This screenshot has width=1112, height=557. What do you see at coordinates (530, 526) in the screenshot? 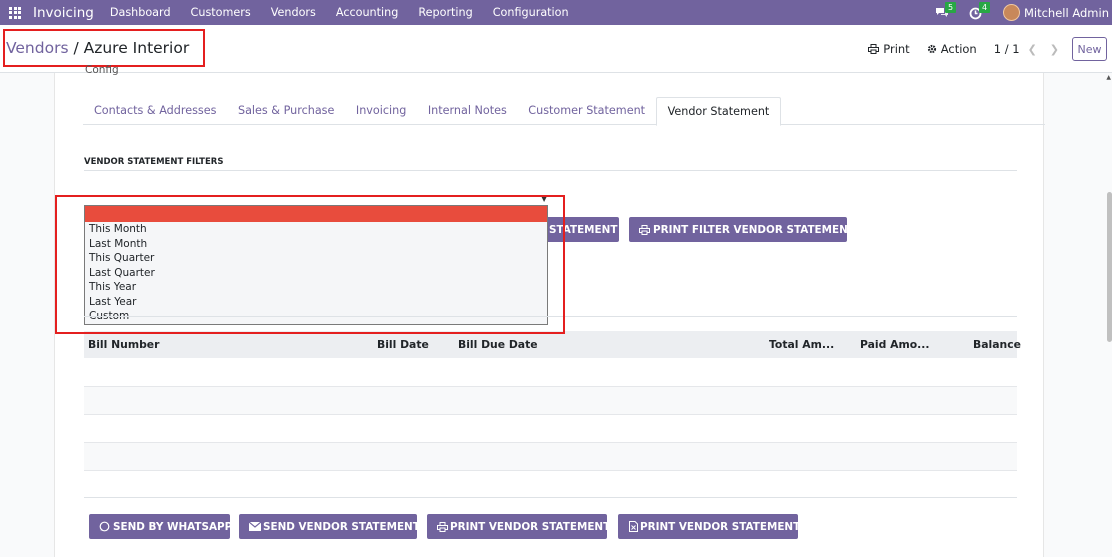
I see `print-statement-button-label: PRINT VENDOR STATEMENT` at bounding box center [530, 526].